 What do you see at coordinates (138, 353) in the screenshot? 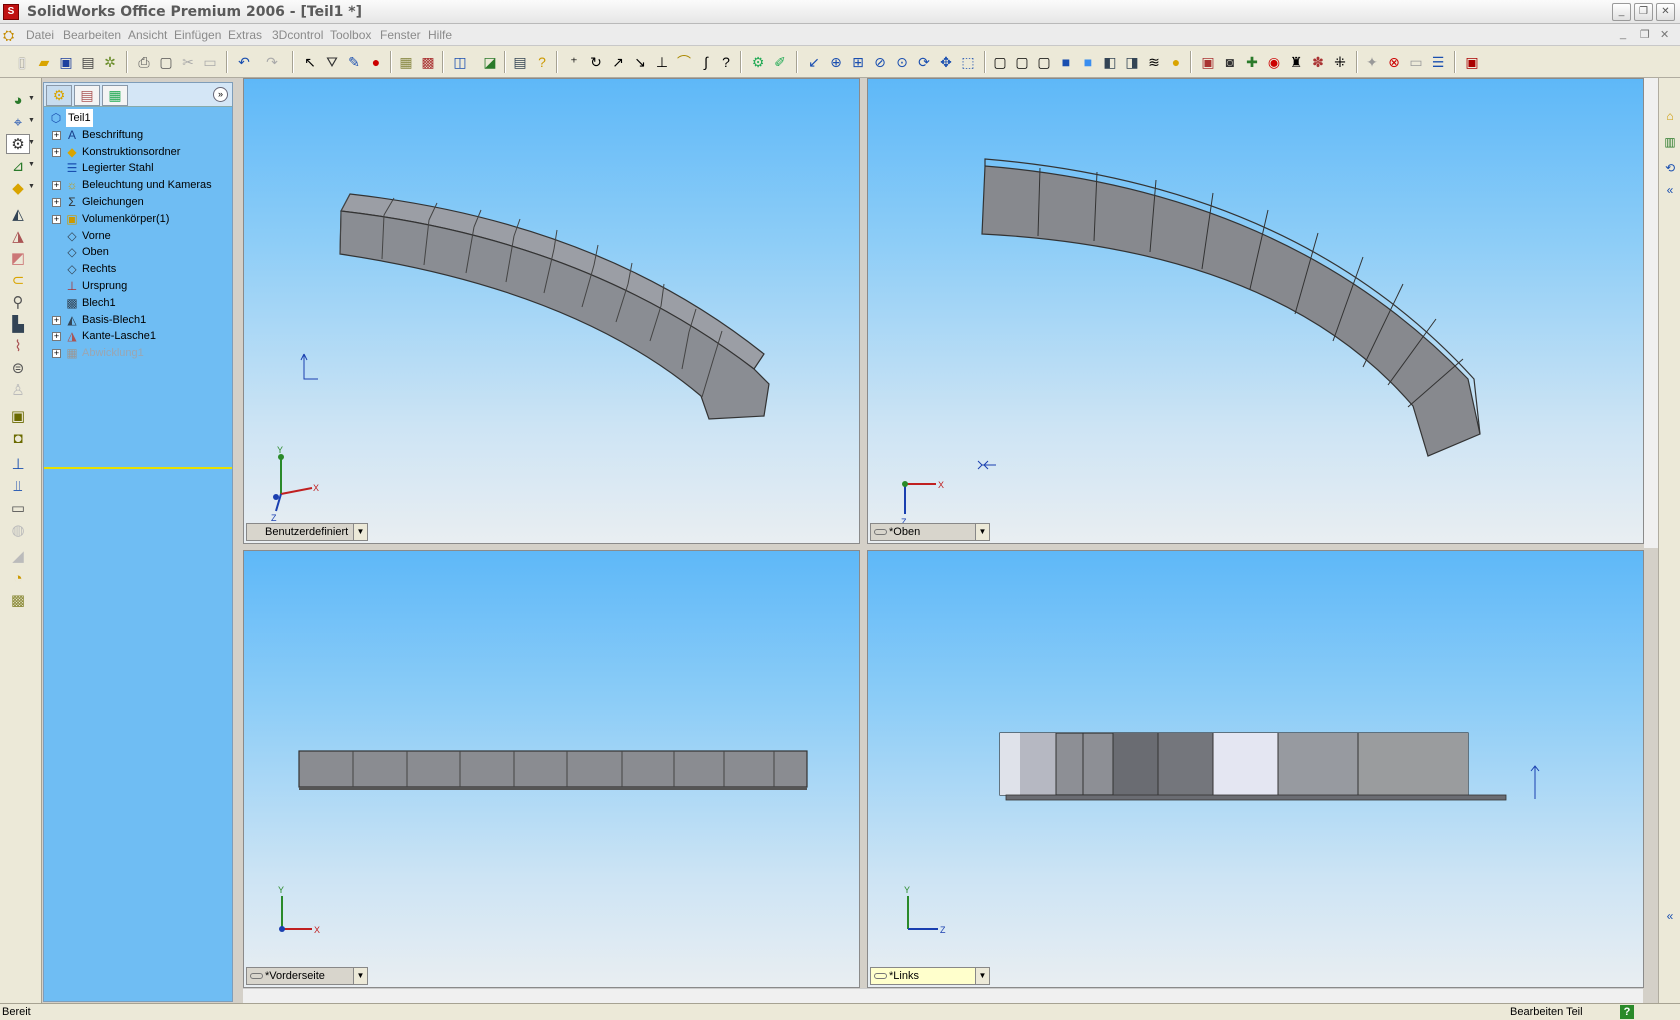
I see `tree-item: + ▦ Abwicklung1` at bounding box center [138, 353].